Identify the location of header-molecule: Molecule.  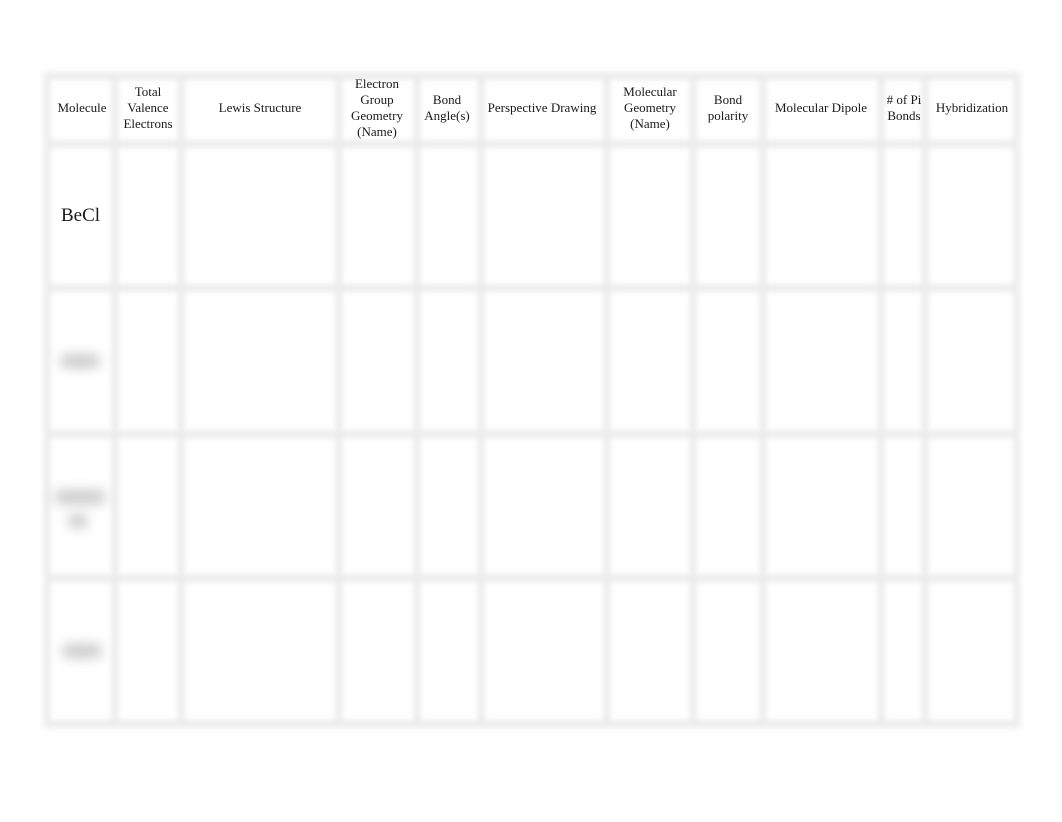
(82, 107).